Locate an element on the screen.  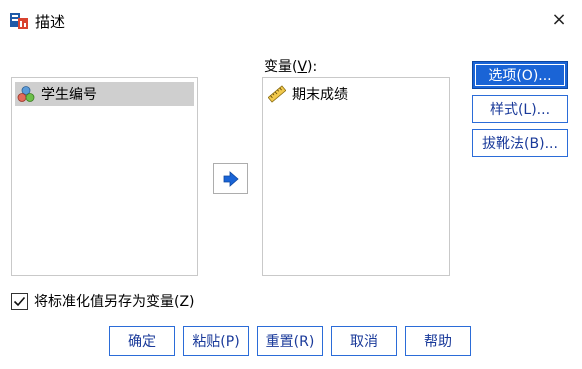
save-standardized-option: 将标准化值另存为变量(Z) is located at coordinates (103, 301).